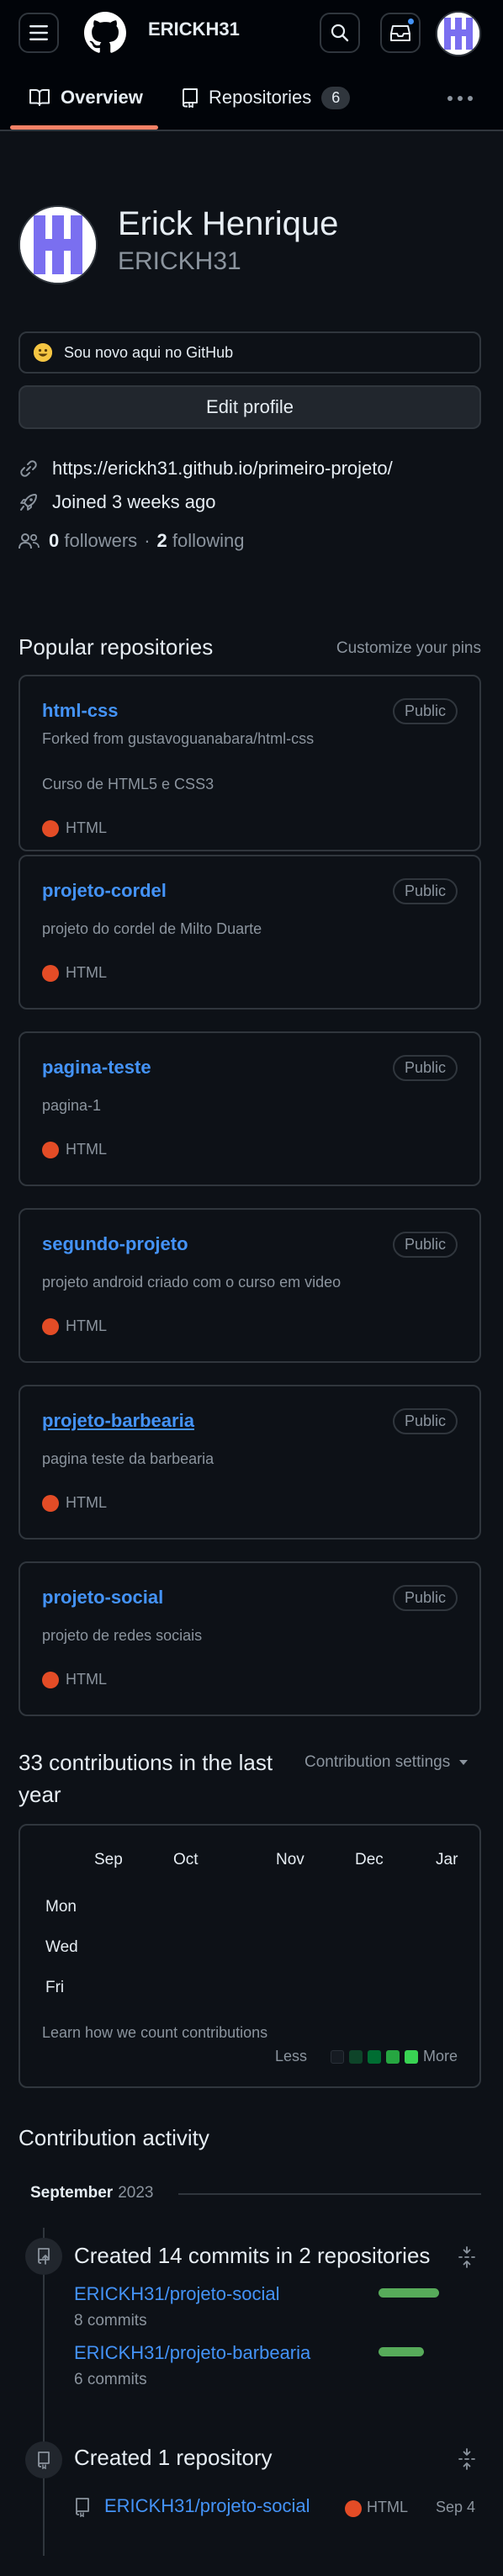  I want to click on calendar-month-label: Nov, so click(290, 1860).